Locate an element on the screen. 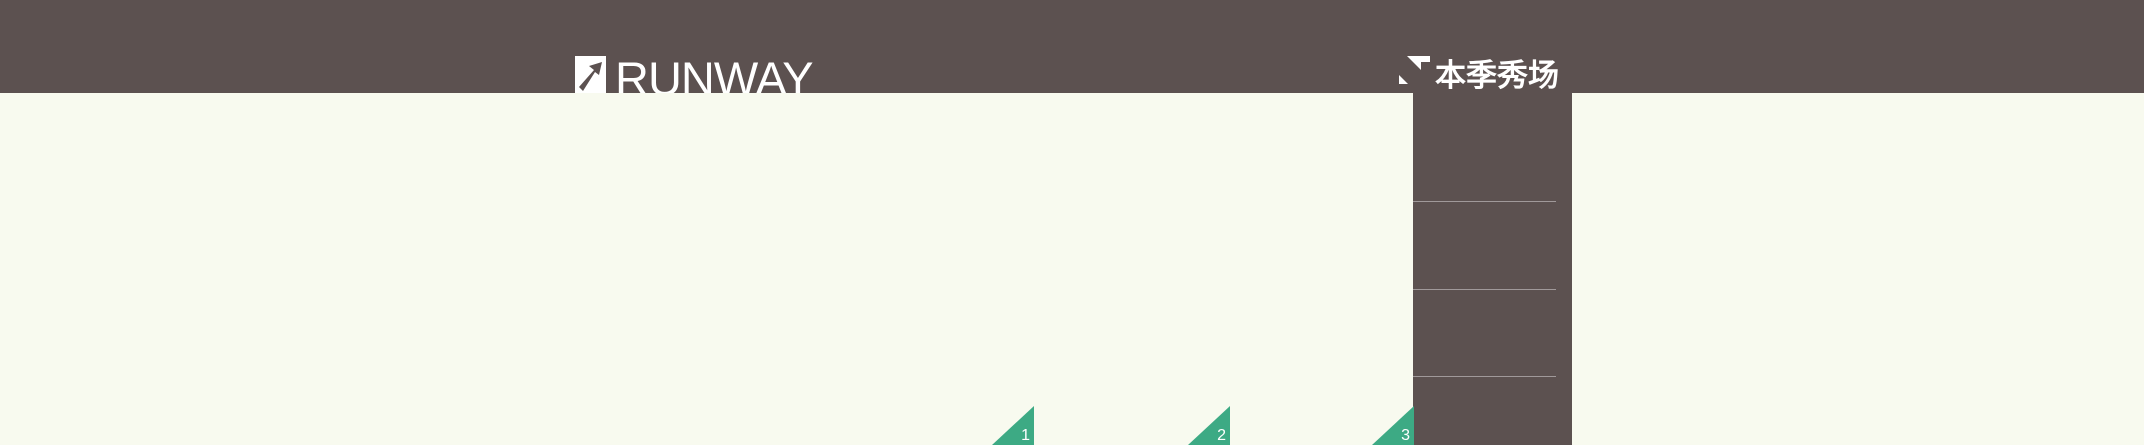 The height and width of the screenshot is (445, 2144). slide-marker-2: 2 is located at coordinates (1209, 425).